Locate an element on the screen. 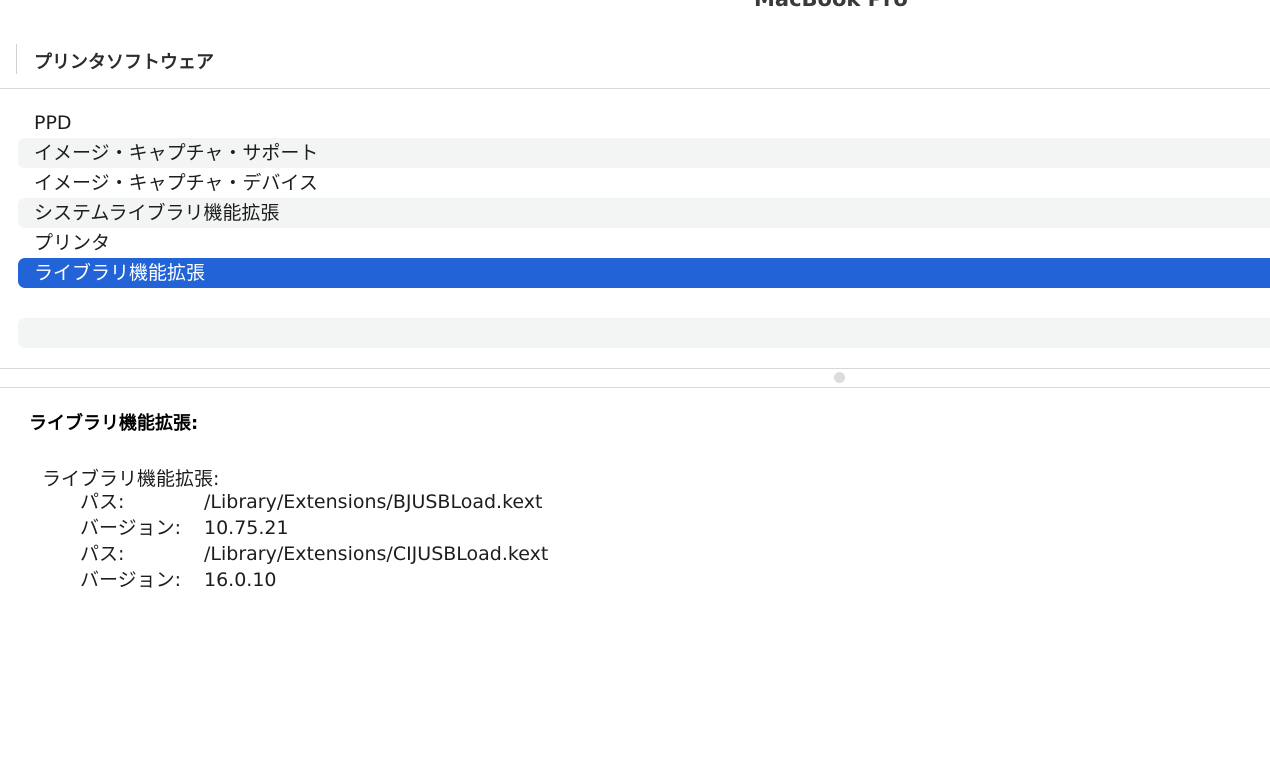 Image resolution: width=1270 pixels, height=770 pixels. list-item: PPD is located at coordinates (644, 123).